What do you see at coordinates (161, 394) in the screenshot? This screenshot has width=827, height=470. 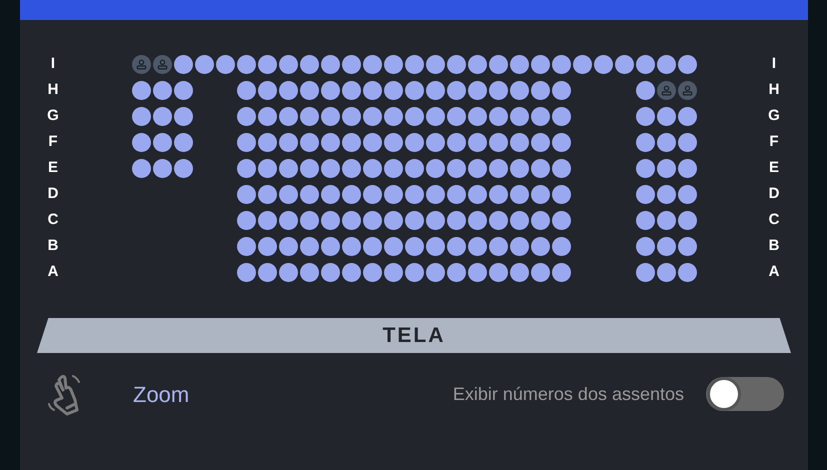 I see `zoom-link: Zoom` at bounding box center [161, 394].